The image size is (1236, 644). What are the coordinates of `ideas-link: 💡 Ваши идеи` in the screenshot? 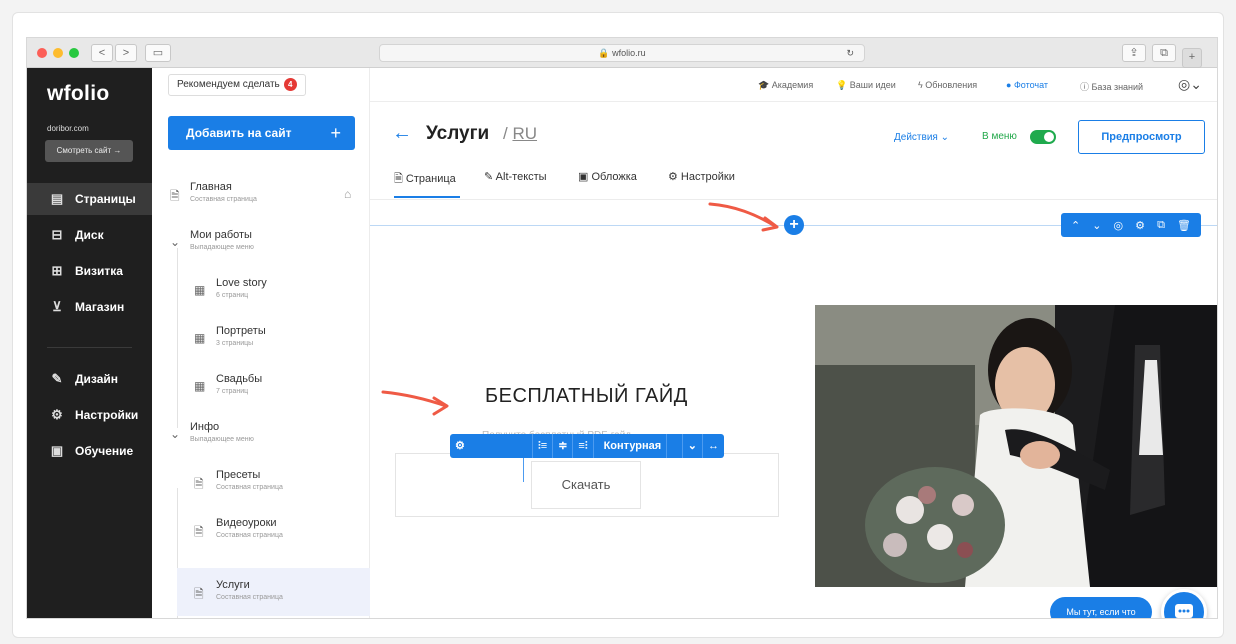 It's located at (866, 85).